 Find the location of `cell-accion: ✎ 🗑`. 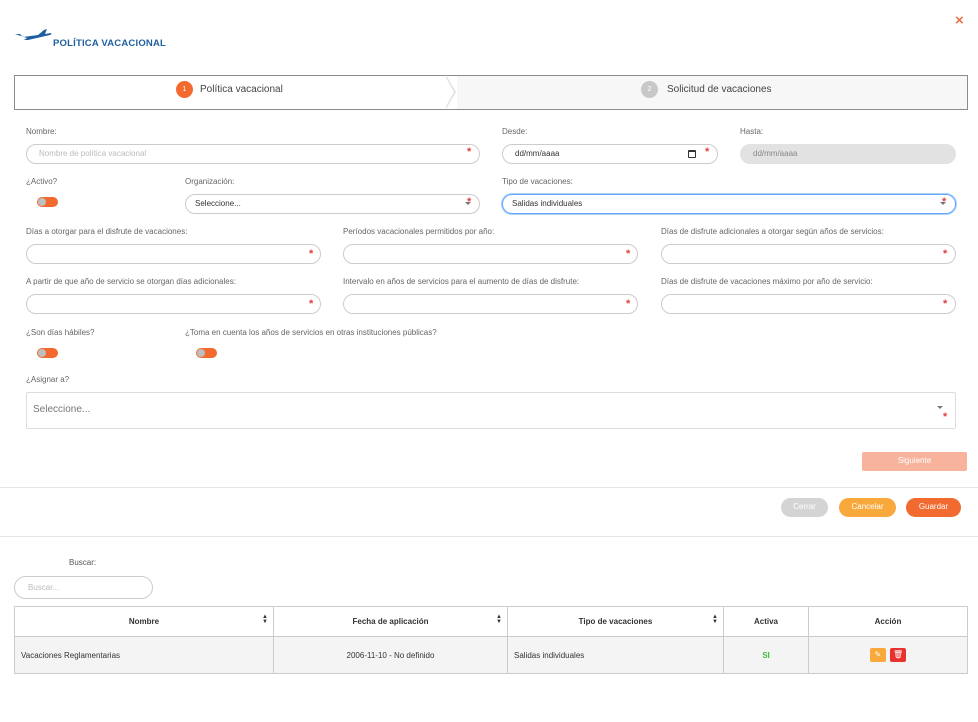

cell-accion: ✎ 🗑 is located at coordinates (888, 655).